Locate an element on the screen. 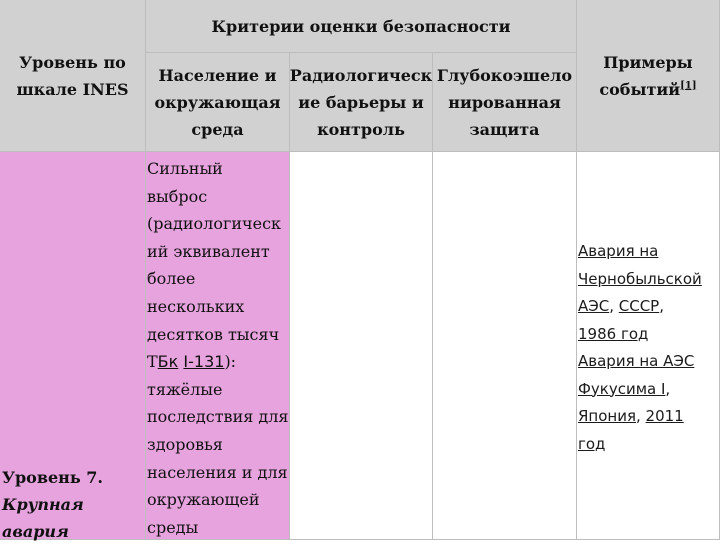  description-line: выброс is located at coordinates (177, 196).